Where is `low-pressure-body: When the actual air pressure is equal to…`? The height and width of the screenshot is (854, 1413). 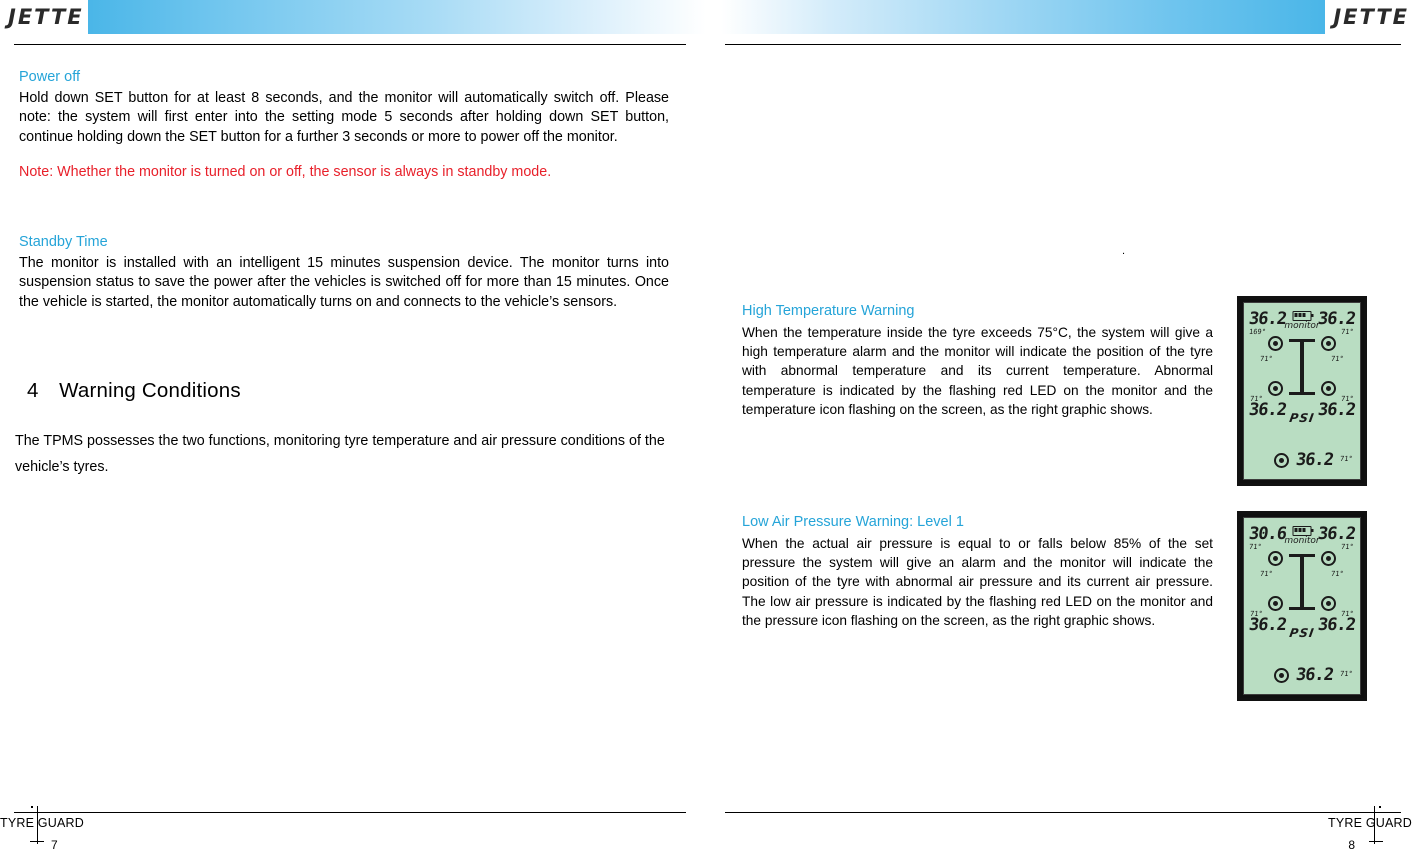
low-pressure-body: When the actual air pressure is equal to… is located at coordinates (977, 582).